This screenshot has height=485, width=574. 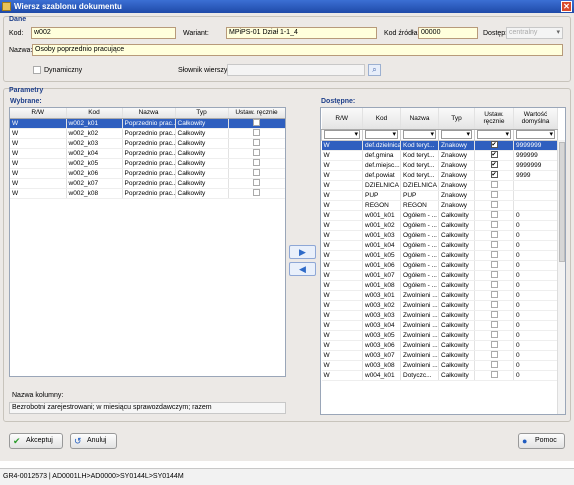 What do you see at coordinates (419, 134) in the screenshot?
I see `filter-nazwa` at bounding box center [419, 134].